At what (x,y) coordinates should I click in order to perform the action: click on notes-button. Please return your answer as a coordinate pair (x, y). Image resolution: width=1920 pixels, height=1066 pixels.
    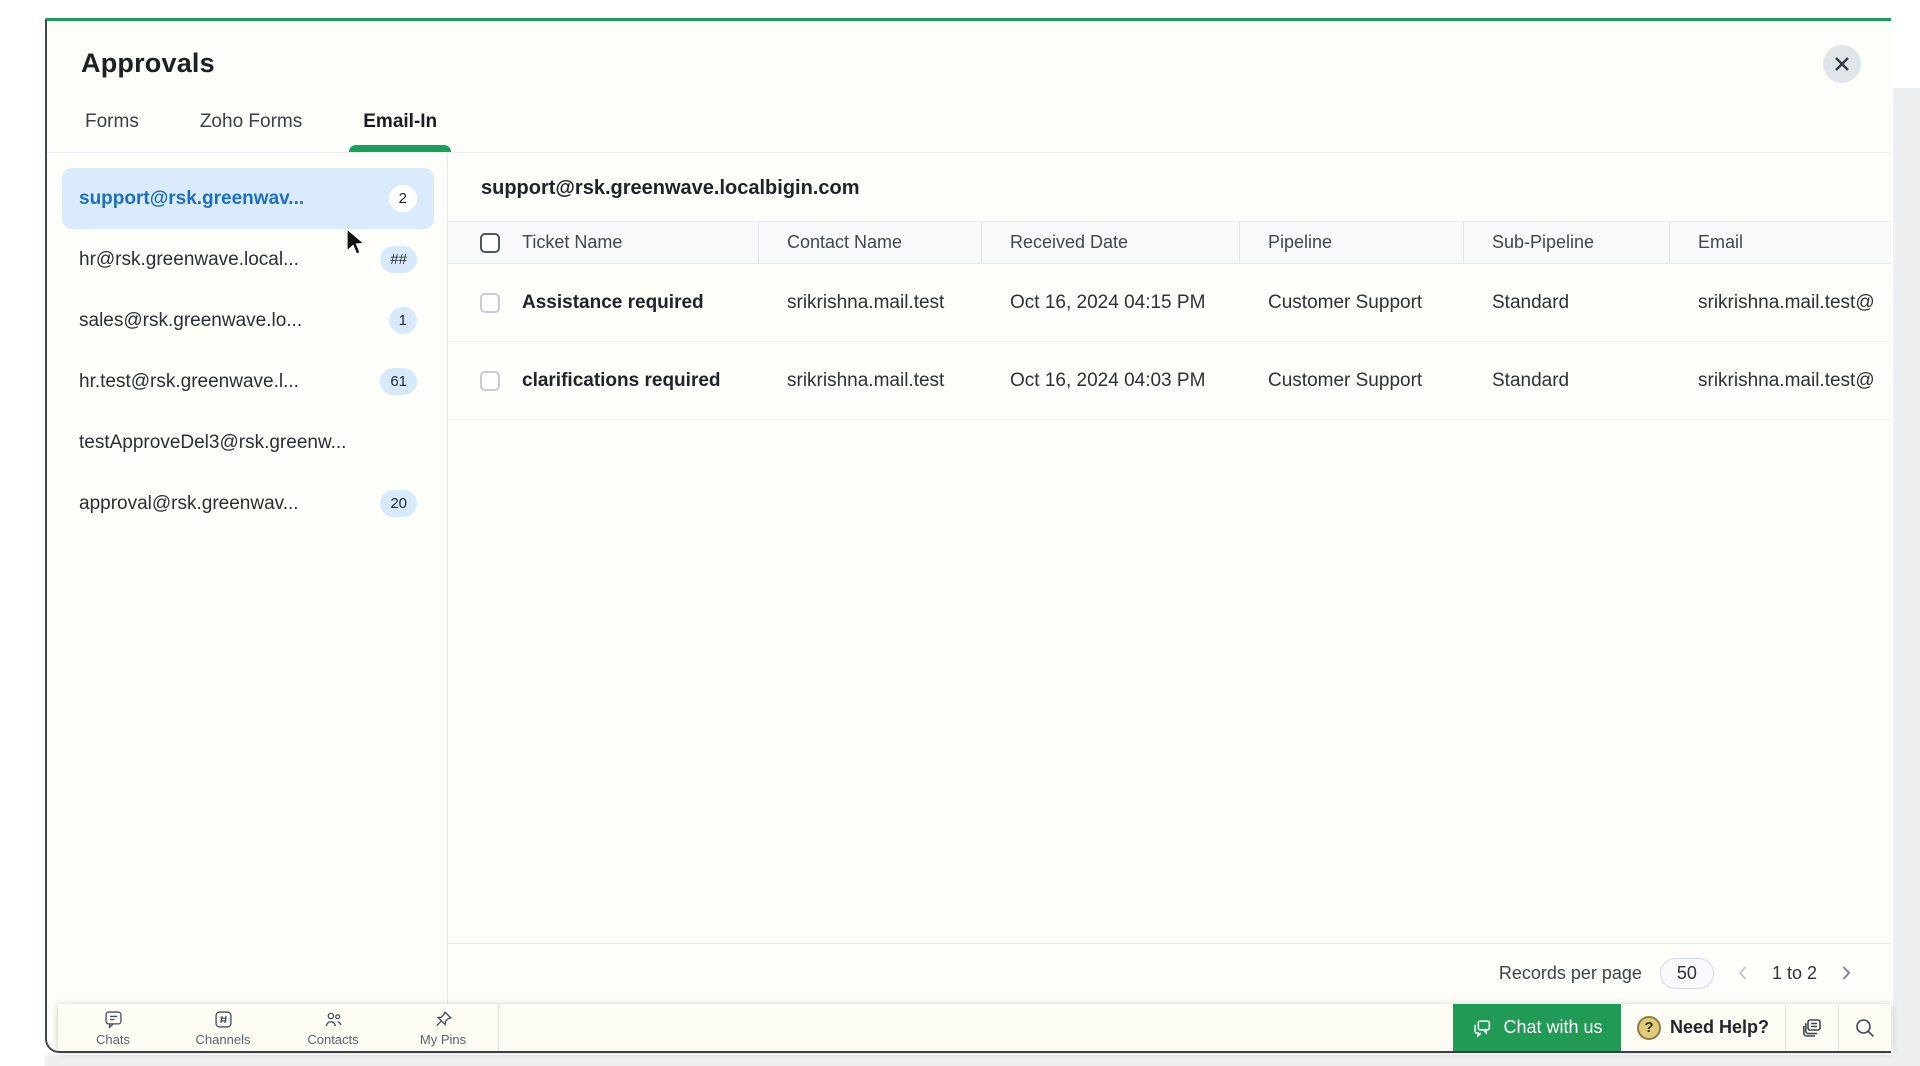
    Looking at the image, I should click on (1812, 1027).